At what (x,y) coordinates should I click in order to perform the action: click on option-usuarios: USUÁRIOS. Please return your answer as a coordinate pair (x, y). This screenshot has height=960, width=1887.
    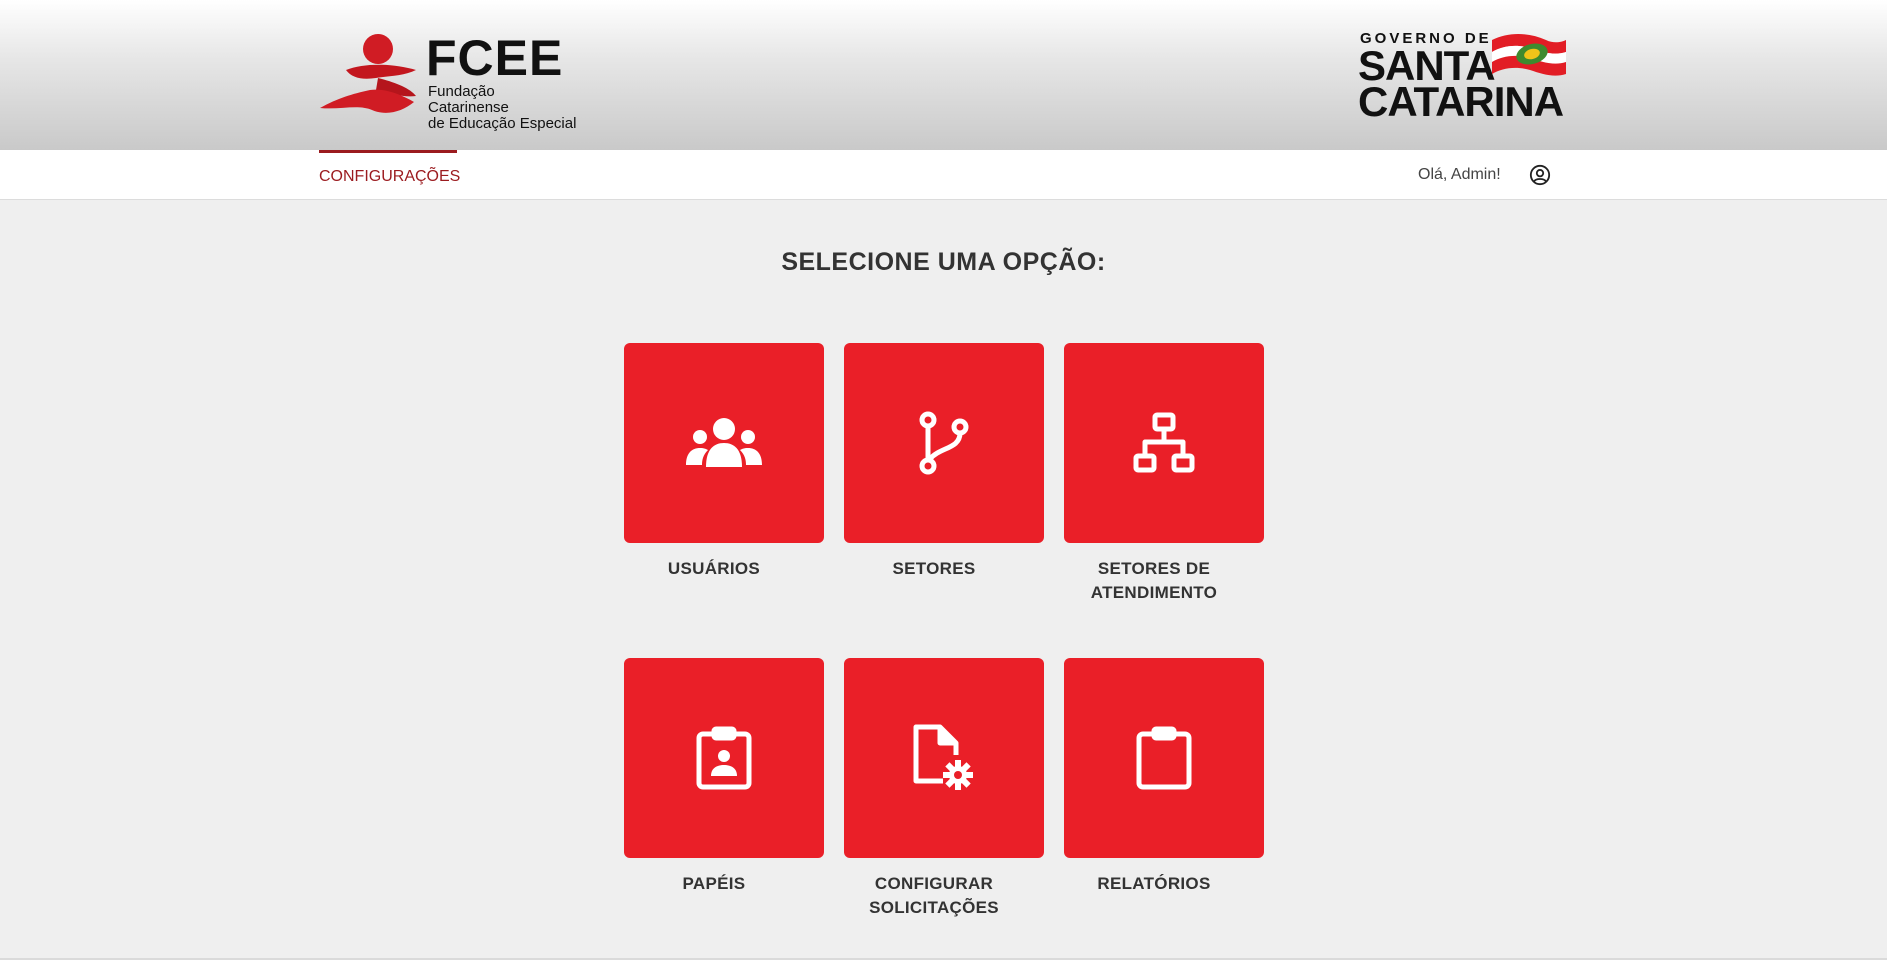
    Looking at the image, I should click on (724, 462).